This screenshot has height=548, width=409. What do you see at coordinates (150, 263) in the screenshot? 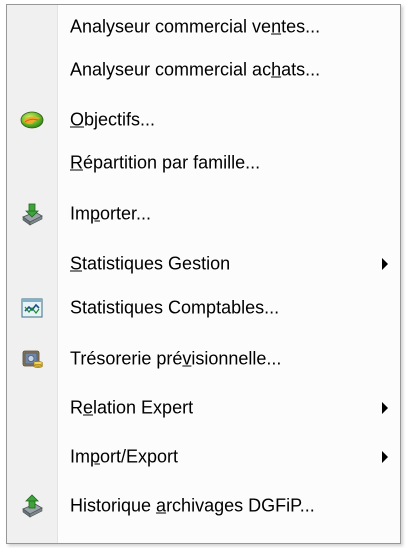
I see `menu-item-label: Statistiques Gestion` at bounding box center [150, 263].